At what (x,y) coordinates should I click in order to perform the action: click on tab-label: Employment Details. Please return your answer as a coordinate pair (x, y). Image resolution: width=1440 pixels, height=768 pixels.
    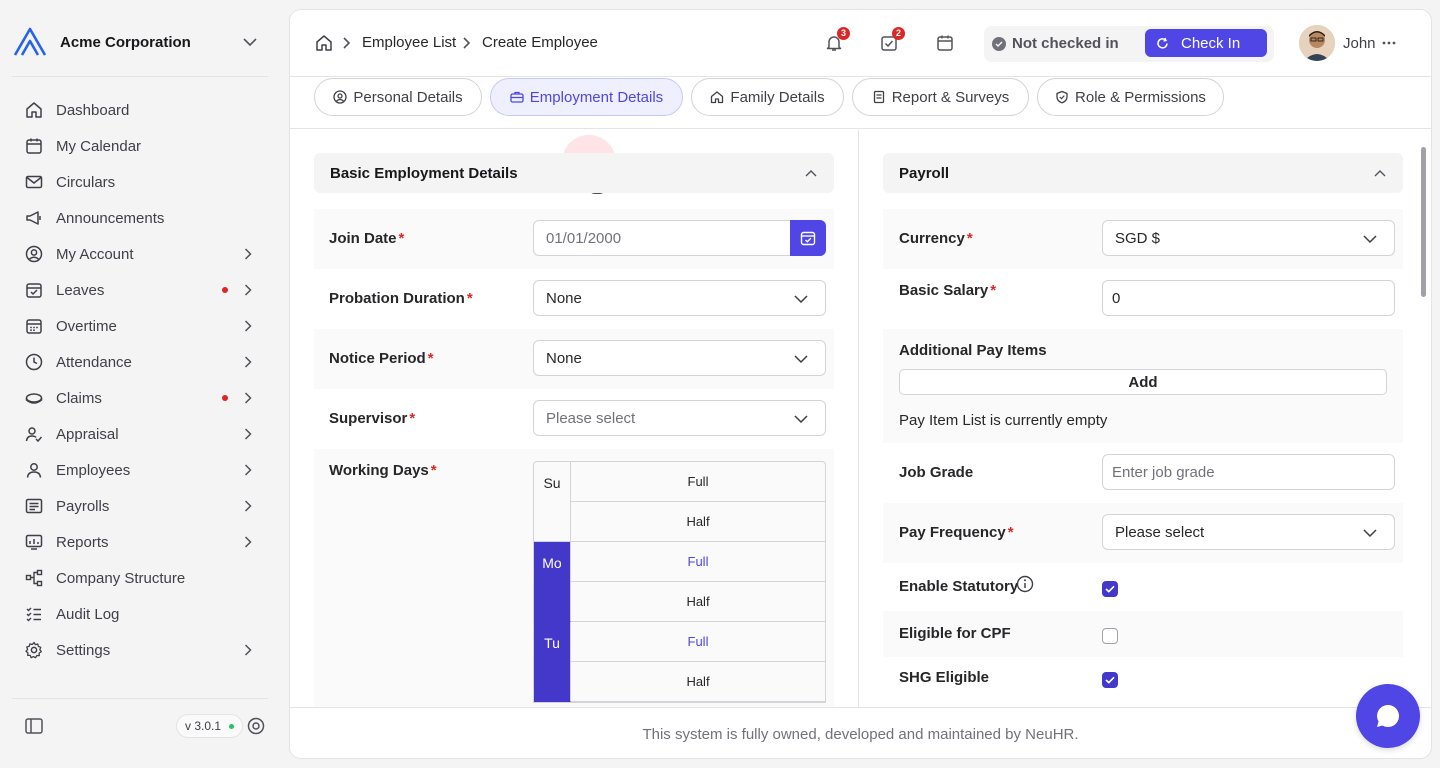
    Looking at the image, I should click on (596, 97).